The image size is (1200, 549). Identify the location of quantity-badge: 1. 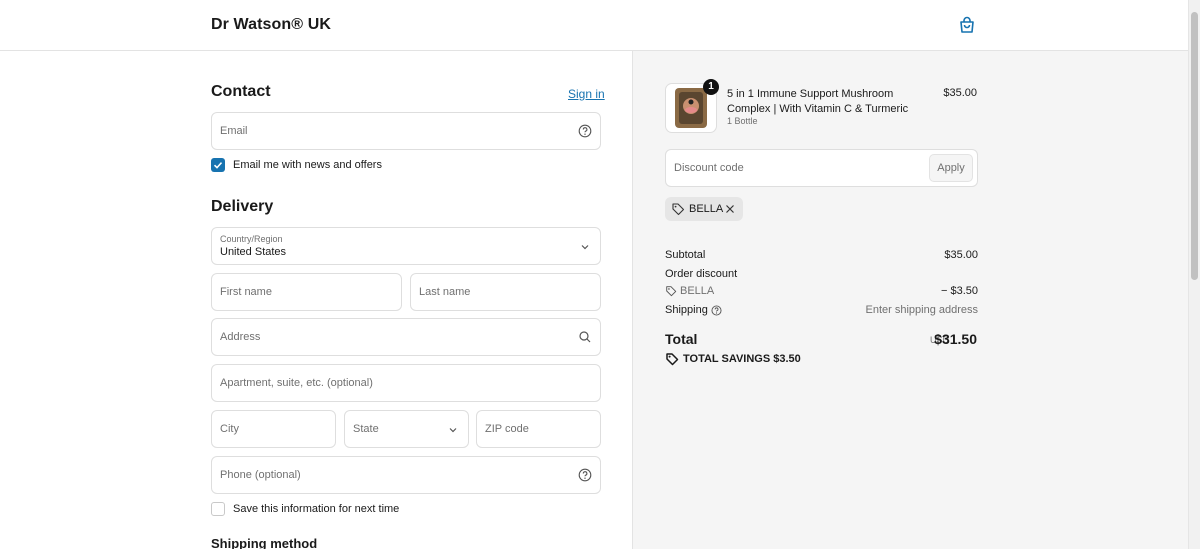
(711, 87).